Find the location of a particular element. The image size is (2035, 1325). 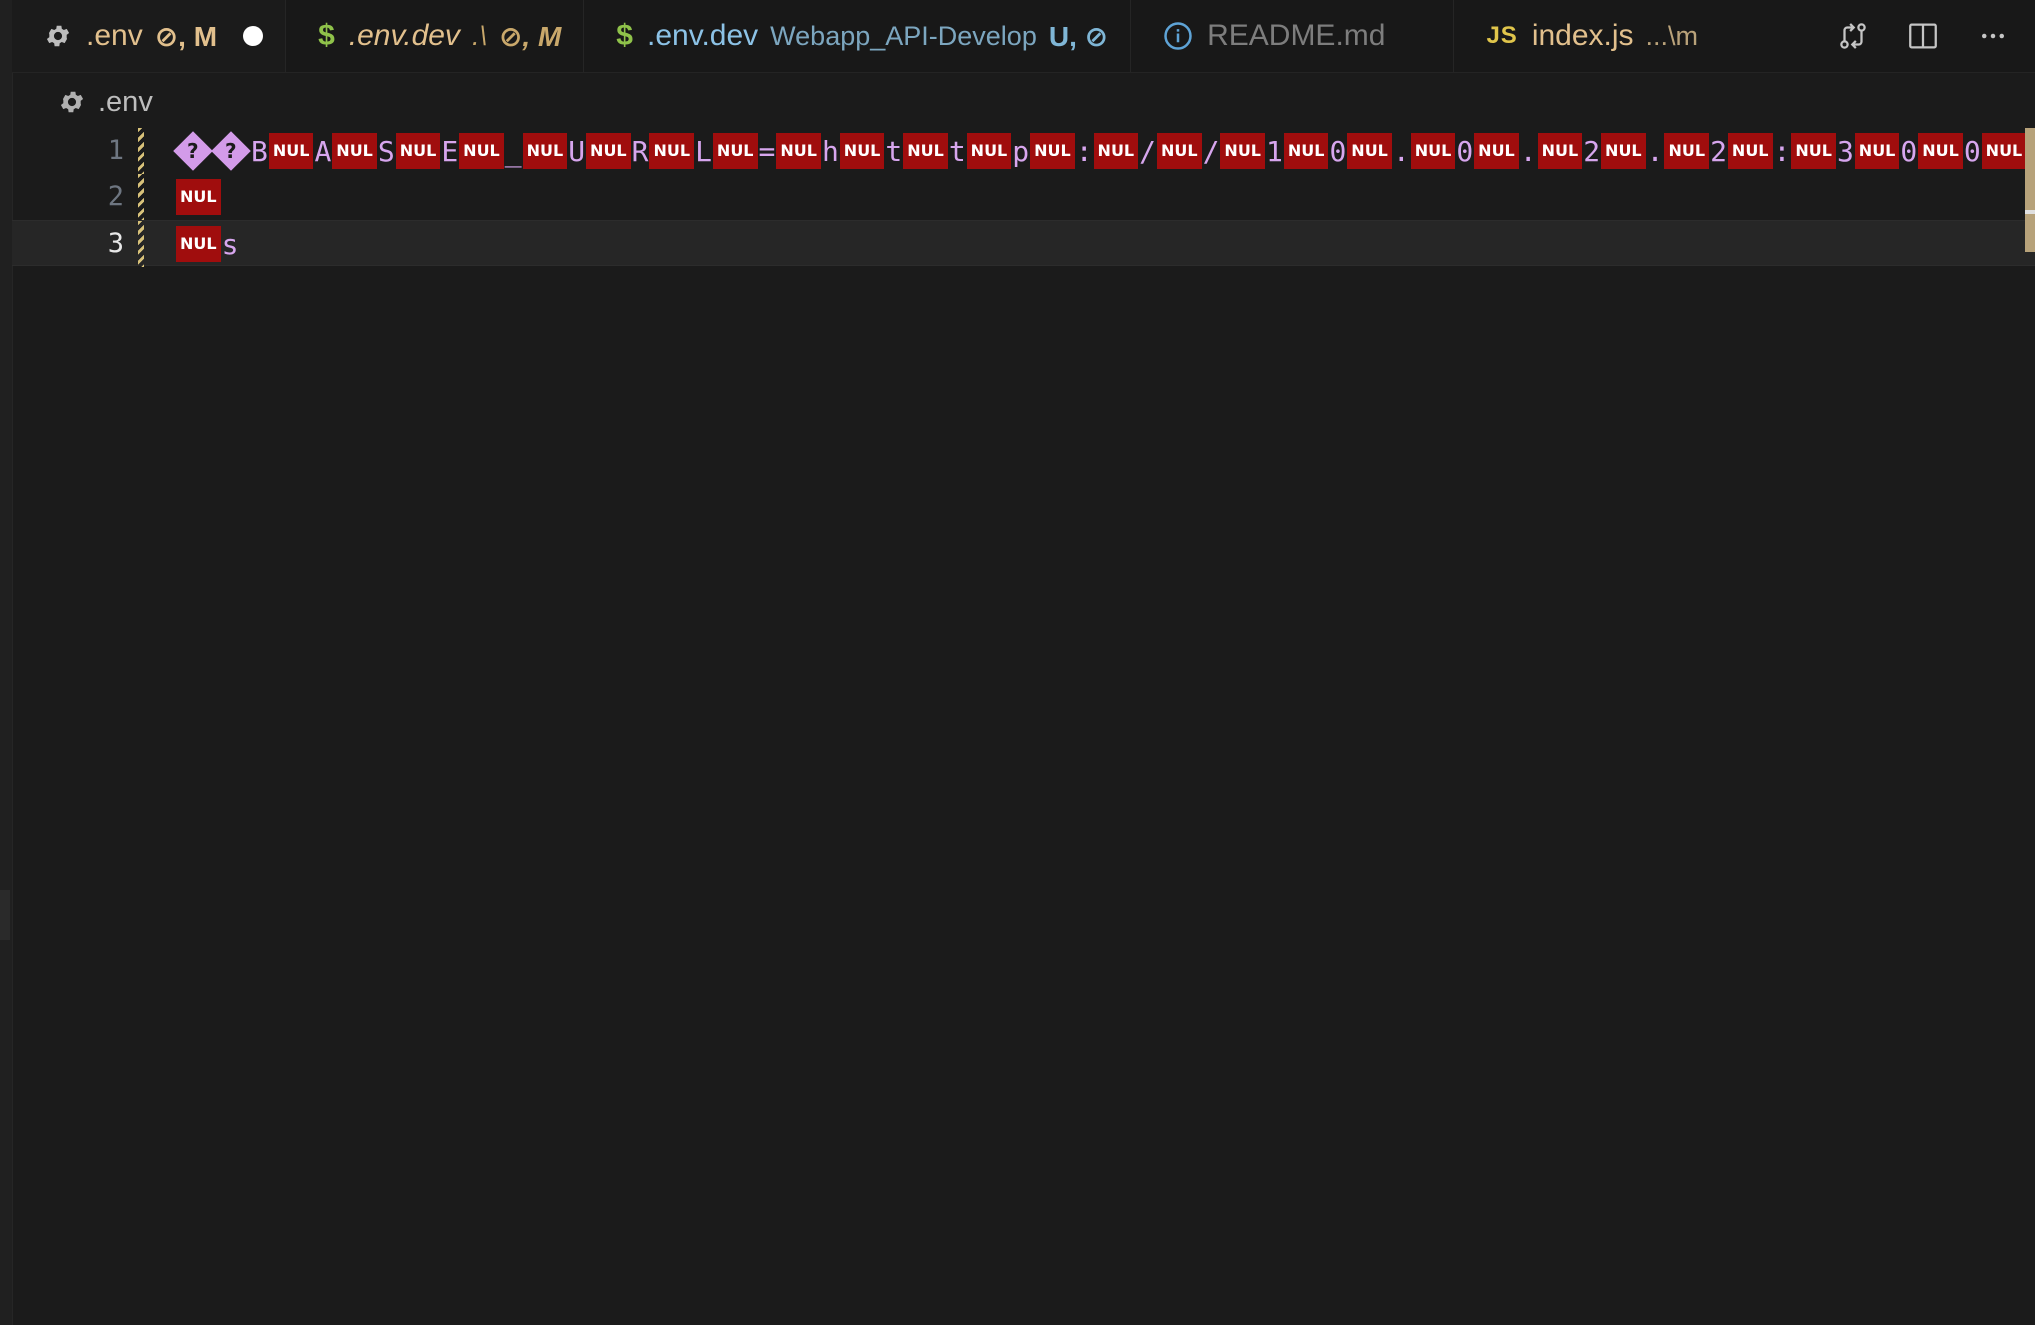

tab-label: .env is located at coordinates (114, 35).